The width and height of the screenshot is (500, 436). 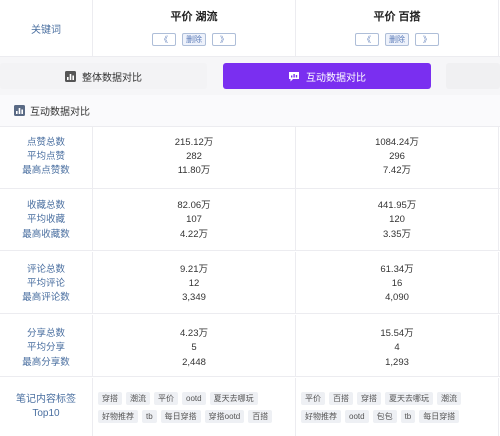 I want to click on keyword-column-1: 平价 湖流 《 删除 》, so click(x=194, y=28).